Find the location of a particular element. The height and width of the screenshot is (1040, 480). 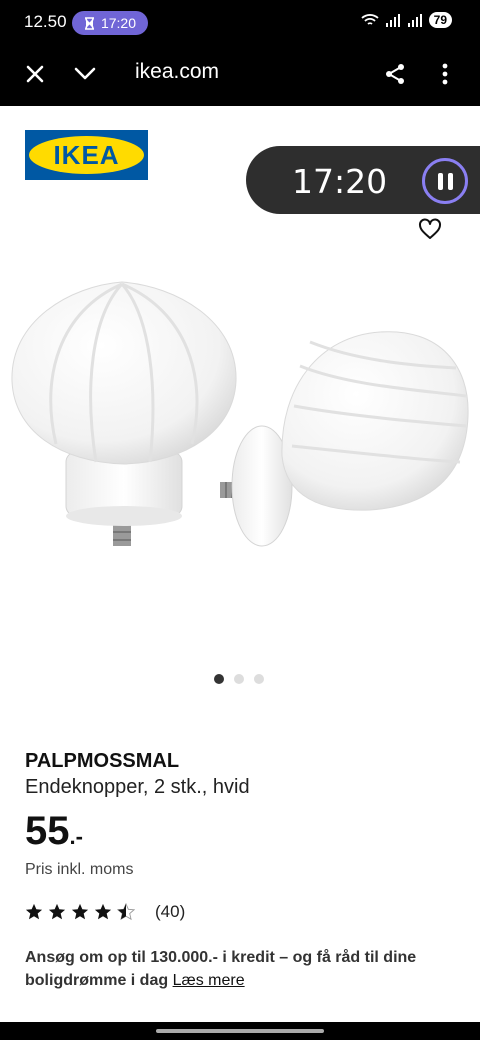

chevron-down-icon is located at coordinates (85, 73).